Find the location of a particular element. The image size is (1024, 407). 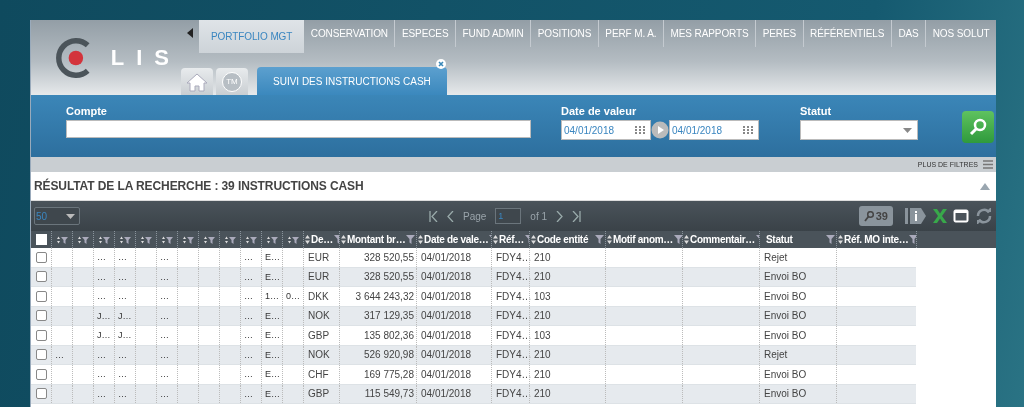

collapse-icon is located at coordinates (985, 186).